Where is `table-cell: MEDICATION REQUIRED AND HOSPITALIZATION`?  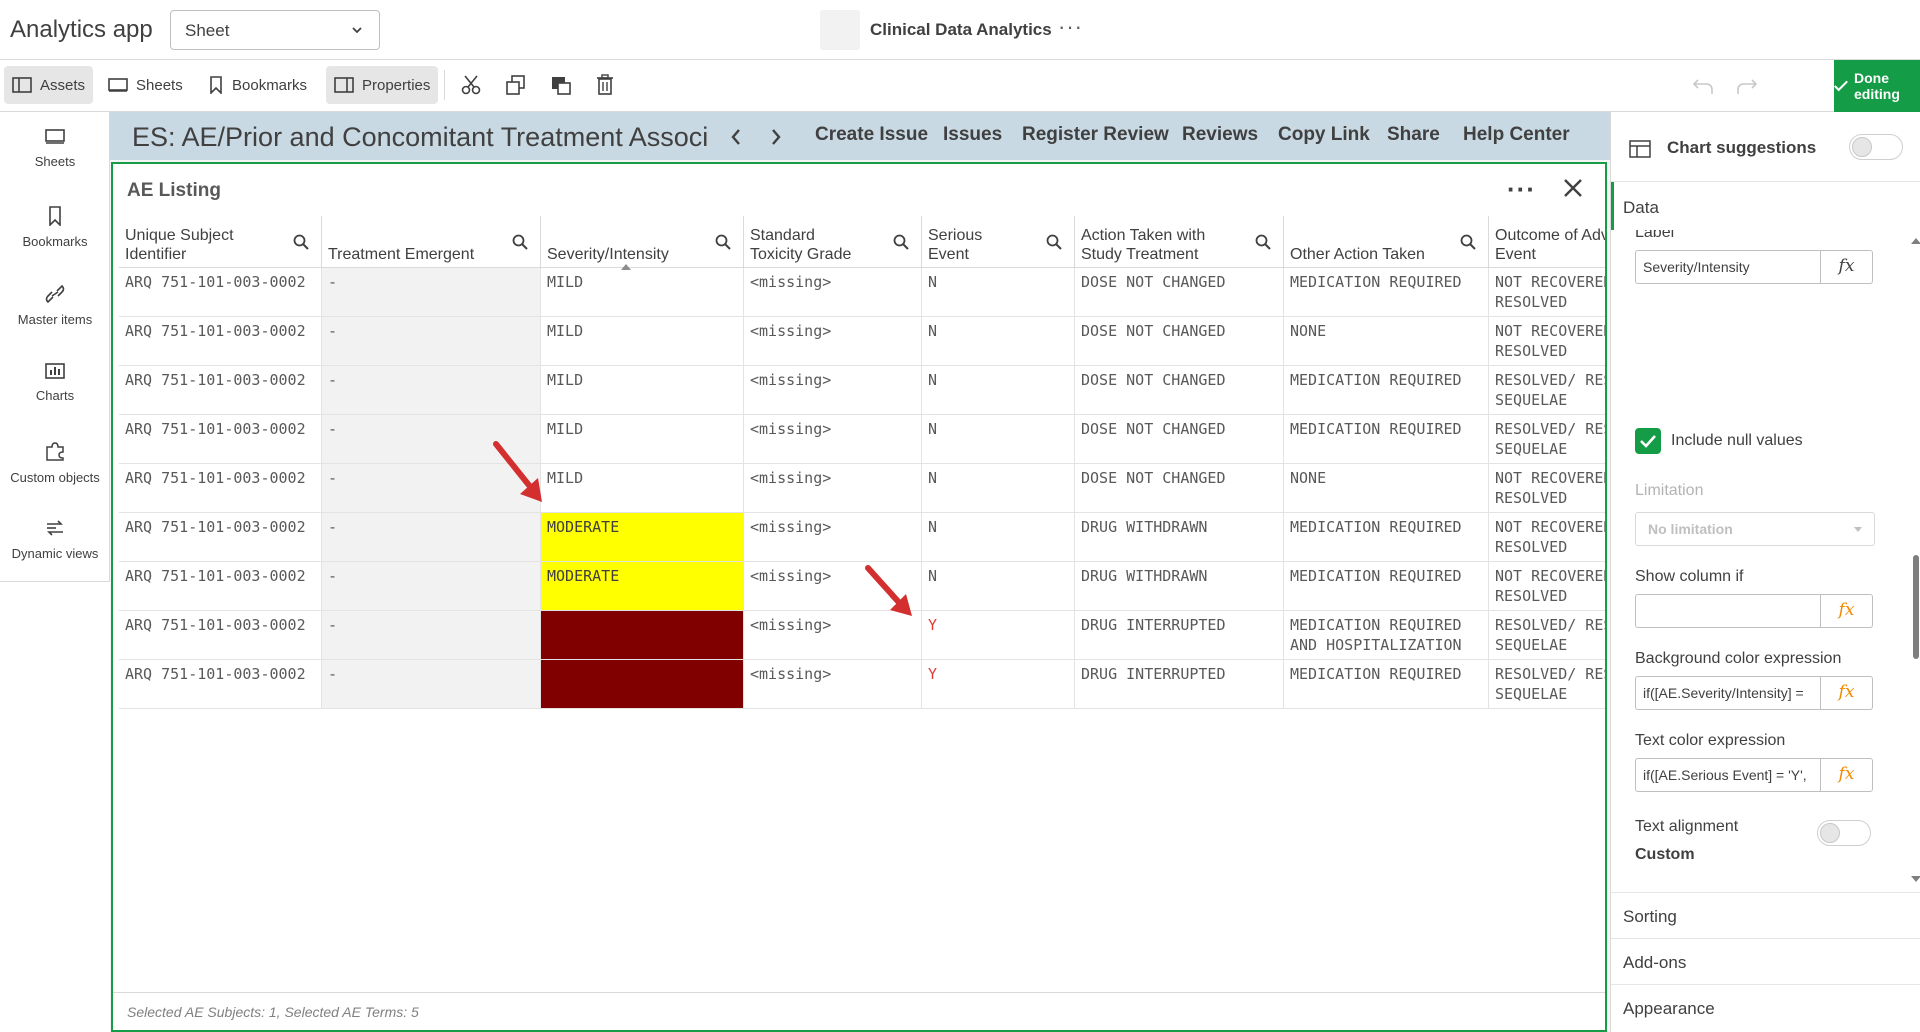
table-cell: MEDICATION REQUIRED AND HOSPITALIZATION is located at coordinates (1386, 635).